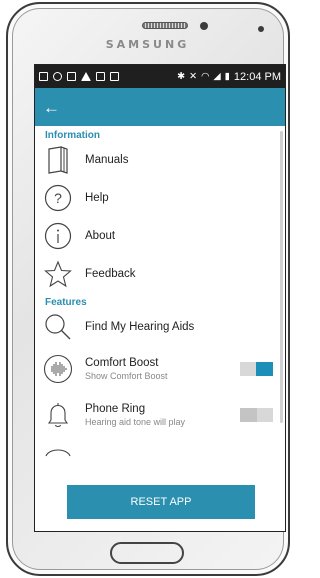  Describe the element at coordinates (261, 29) in the screenshot. I see `front-camera` at that location.